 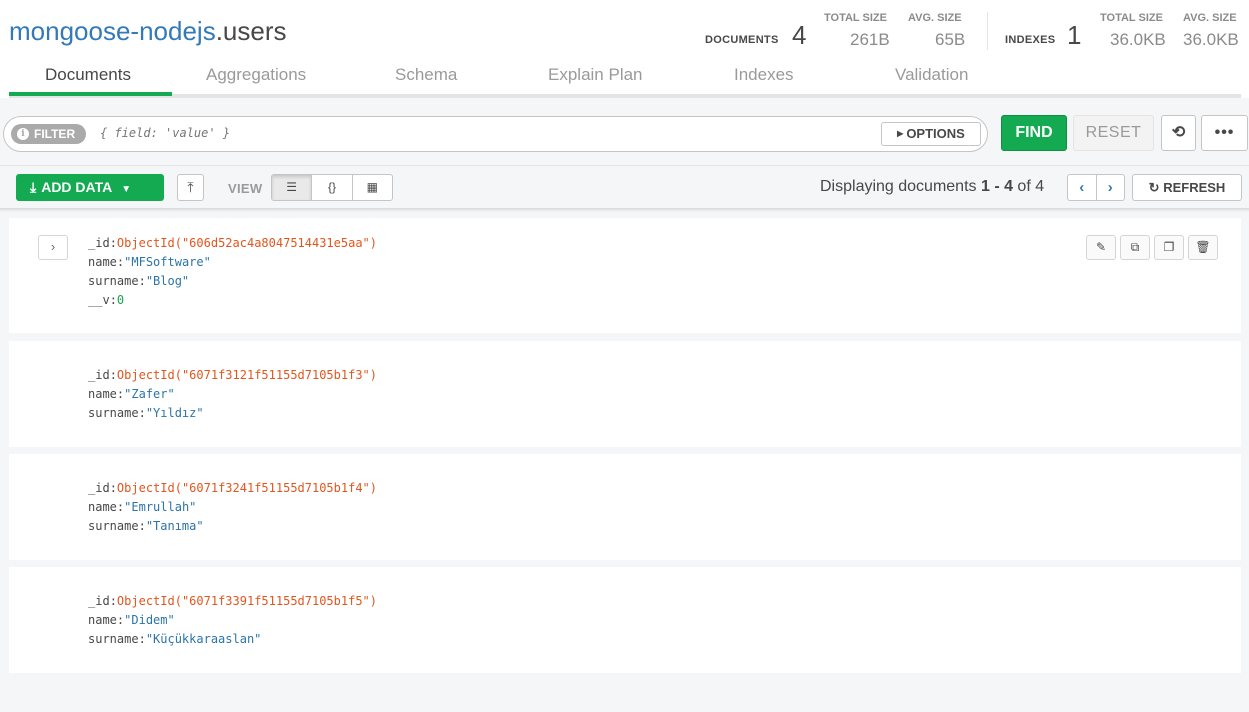 What do you see at coordinates (1113, 133) in the screenshot?
I see `reset-button: RESET` at bounding box center [1113, 133].